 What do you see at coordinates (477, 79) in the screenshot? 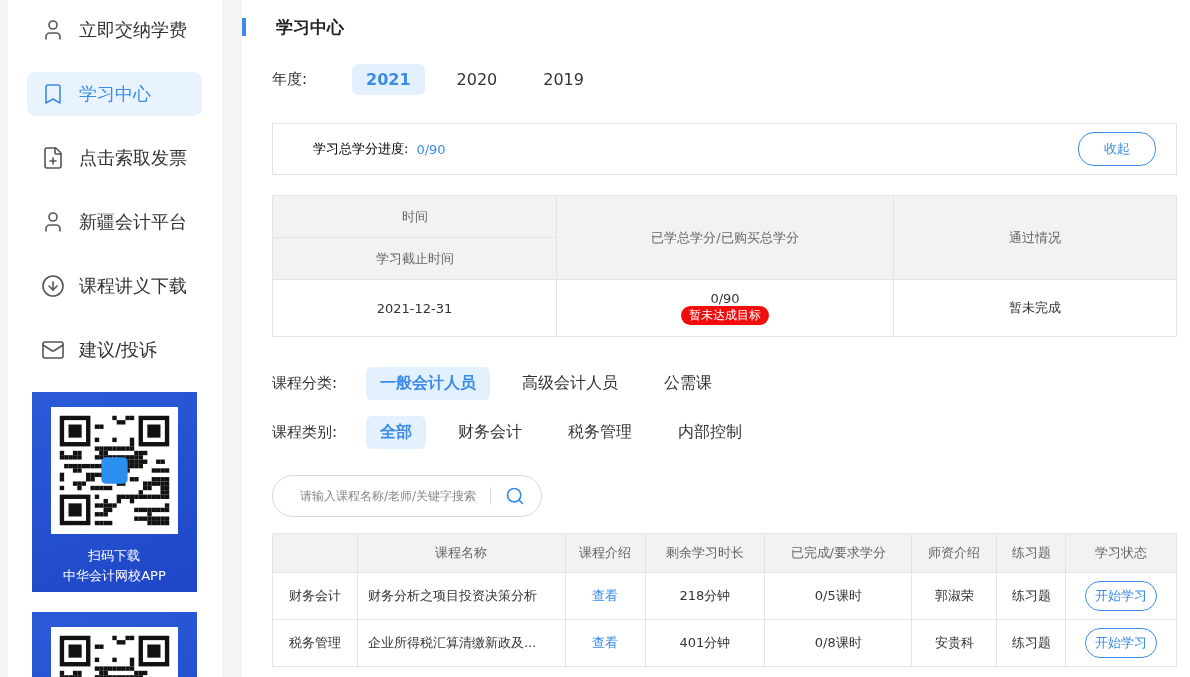
I see `year-tab: 2020` at bounding box center [477, 79].